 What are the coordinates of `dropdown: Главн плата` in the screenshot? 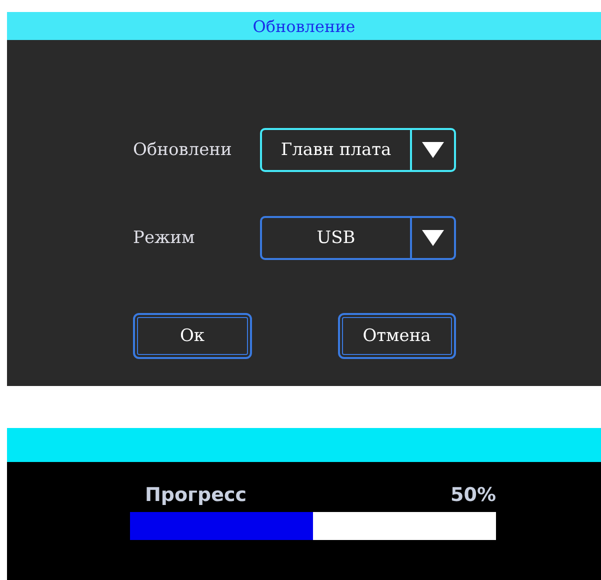 It's located at (358, 150).